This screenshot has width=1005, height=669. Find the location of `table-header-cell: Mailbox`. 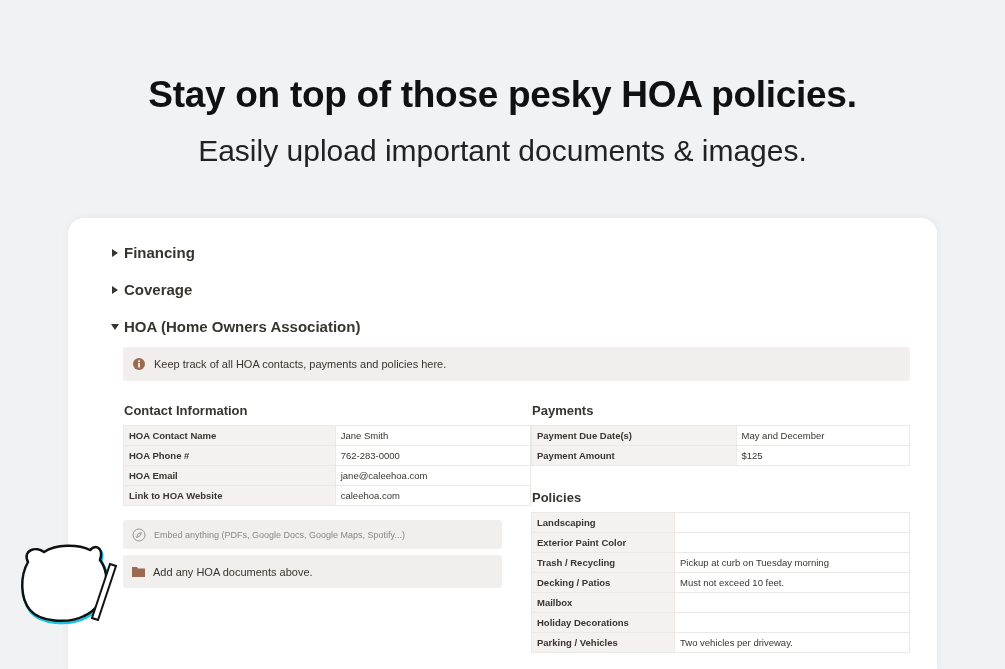

table-header-cell: Mailbox is located at coordinates (603, 602).